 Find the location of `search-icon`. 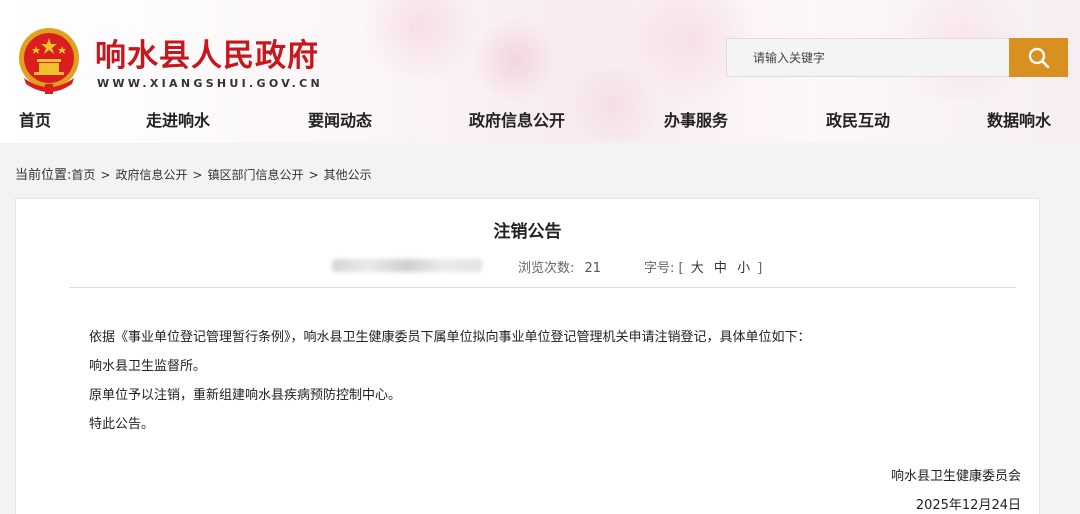

search-icon is located at coordinates (1038, 57).